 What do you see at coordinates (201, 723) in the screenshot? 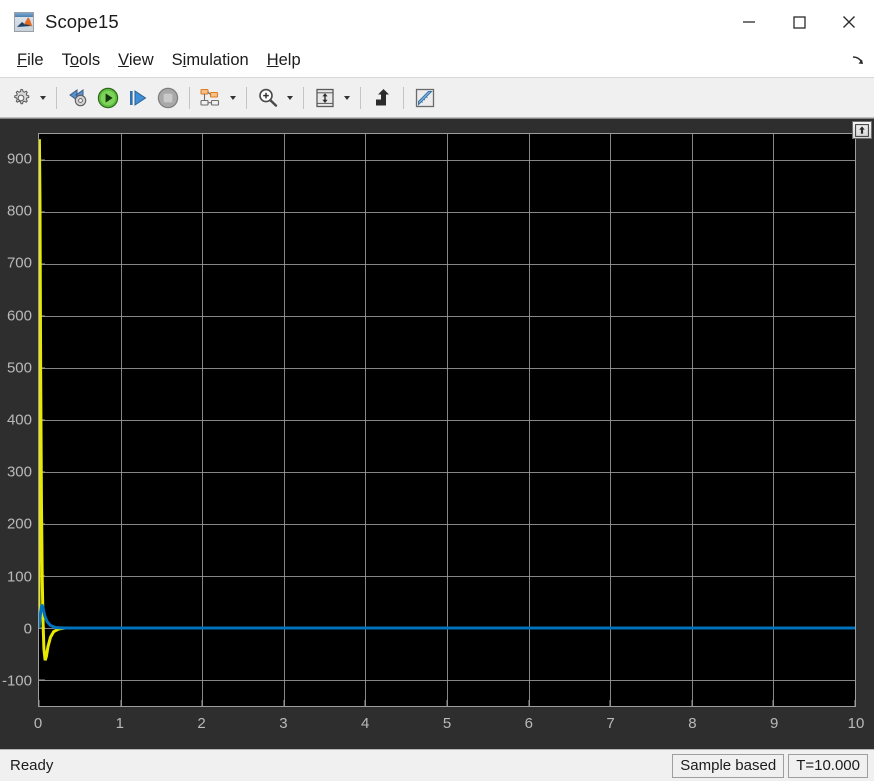
I see `x-tick-label: 2` at bounding box center [201, 723].